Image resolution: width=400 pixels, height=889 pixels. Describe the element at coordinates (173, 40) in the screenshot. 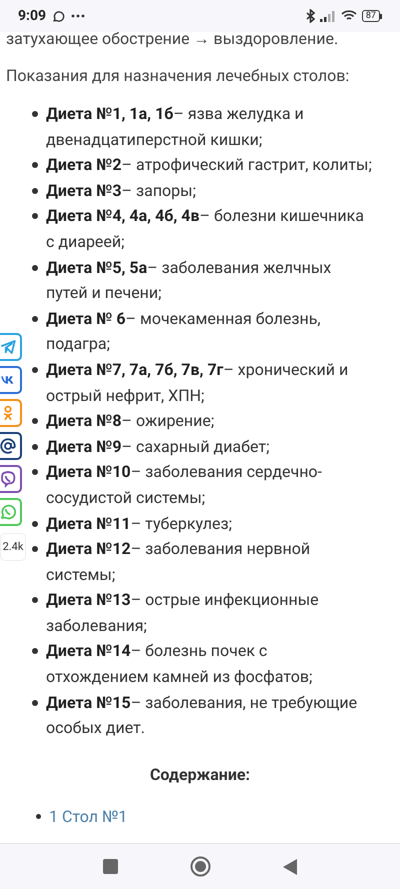

I see `paragraph: затухающее обострение → выздоровление.` at that location.